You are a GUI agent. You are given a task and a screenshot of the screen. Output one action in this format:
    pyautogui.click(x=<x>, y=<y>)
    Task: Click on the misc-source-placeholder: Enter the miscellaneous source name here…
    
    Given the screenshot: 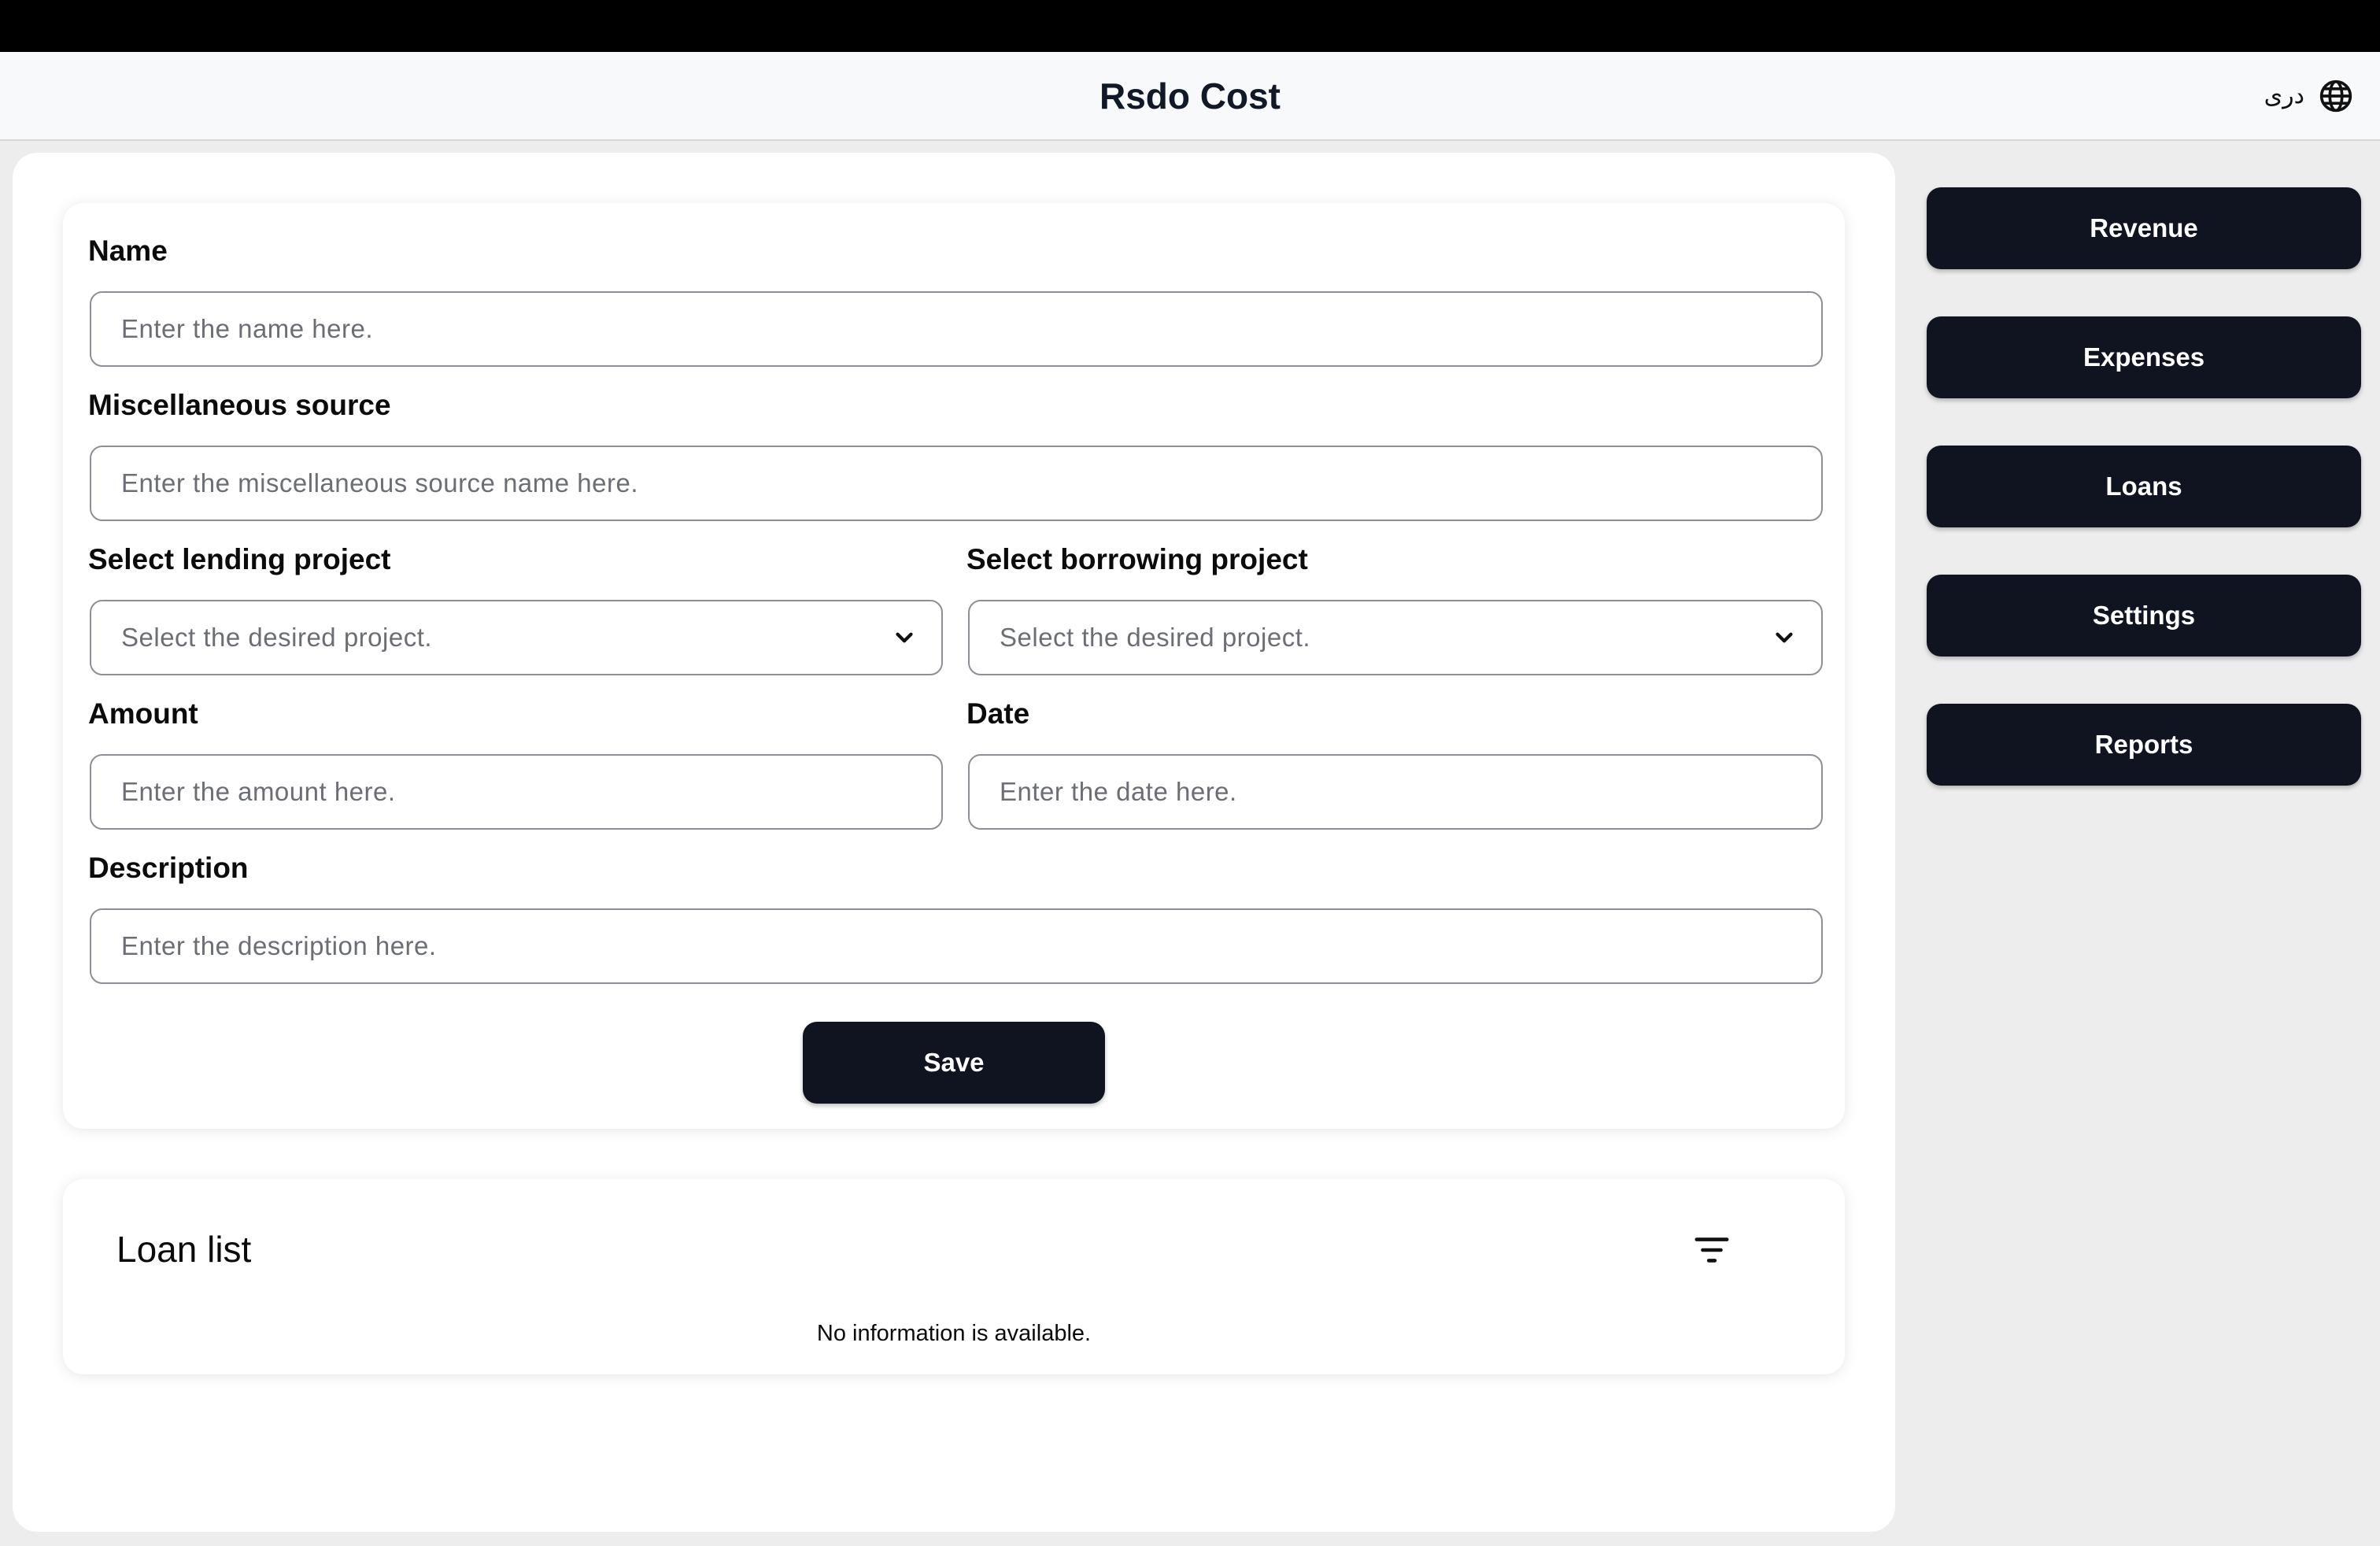 What is the action you would take?
    pyautogui.click(x=380, y=482)
    